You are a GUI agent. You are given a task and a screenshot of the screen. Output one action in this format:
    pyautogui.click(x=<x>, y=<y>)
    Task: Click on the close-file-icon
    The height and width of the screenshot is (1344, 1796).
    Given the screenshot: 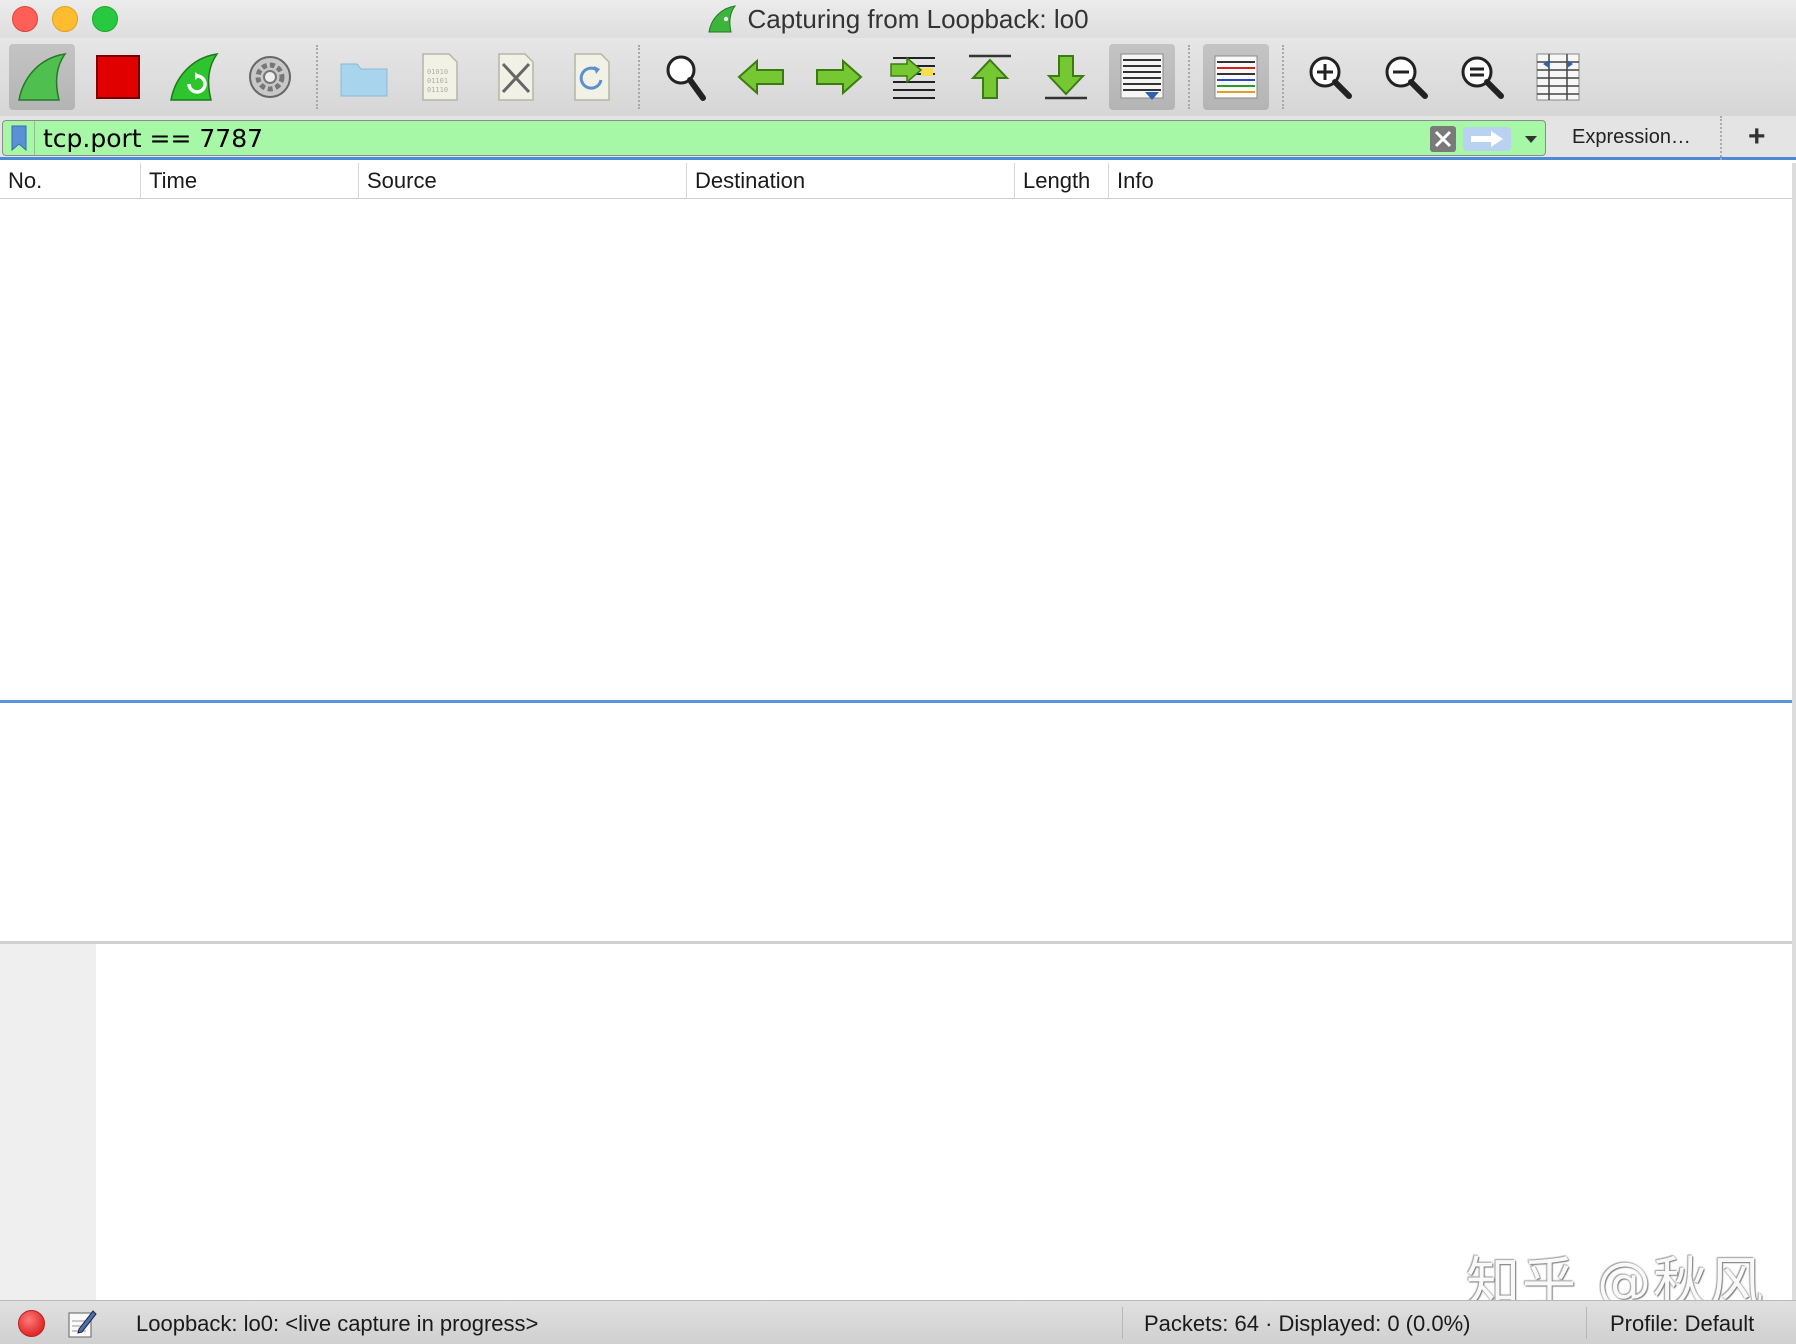 What is the action you would take?
    pyautogui.click(x=516, y=77)
    